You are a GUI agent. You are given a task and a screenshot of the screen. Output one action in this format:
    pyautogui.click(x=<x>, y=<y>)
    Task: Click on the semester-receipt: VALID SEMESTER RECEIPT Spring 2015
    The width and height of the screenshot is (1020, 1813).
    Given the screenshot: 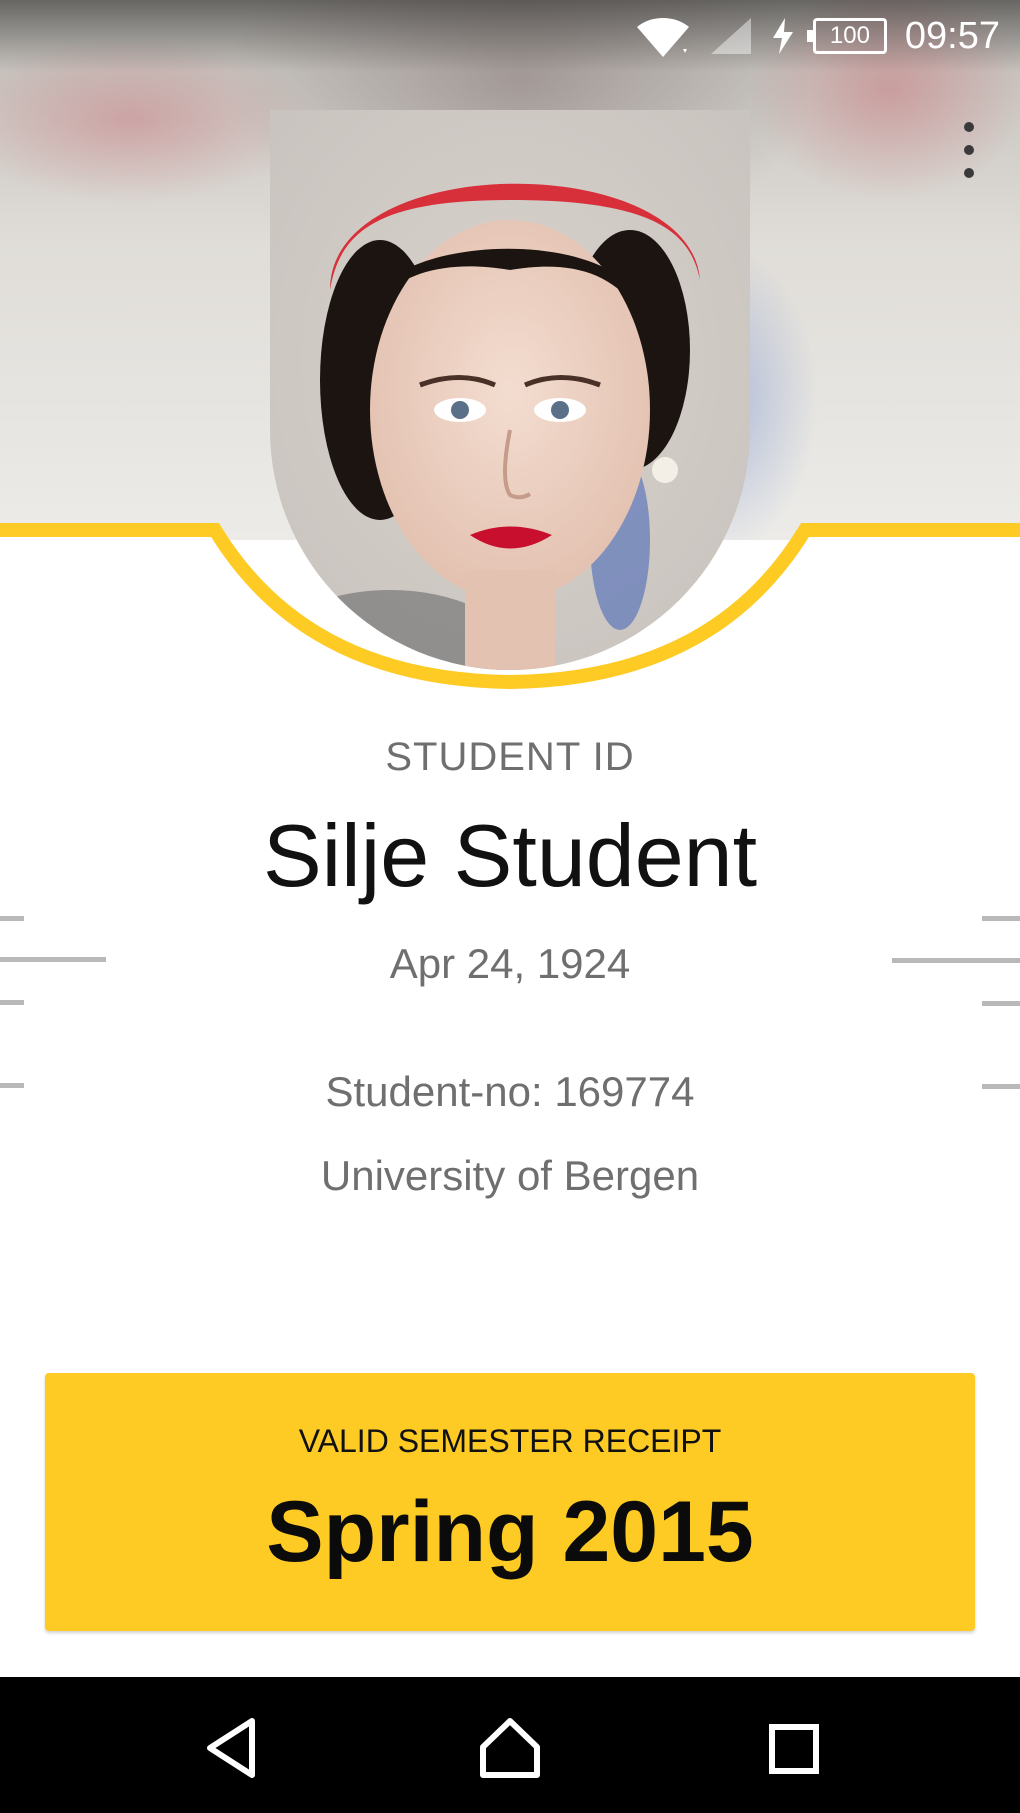 What is the action you would take?
    pyautogui.click(x=510, y=1502)
    